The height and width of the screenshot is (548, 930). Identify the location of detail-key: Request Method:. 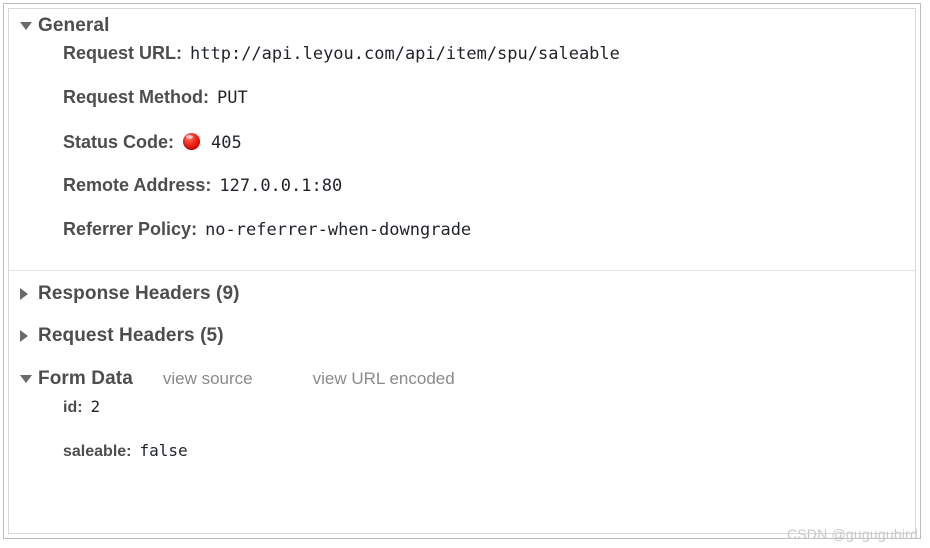
(136, 97).